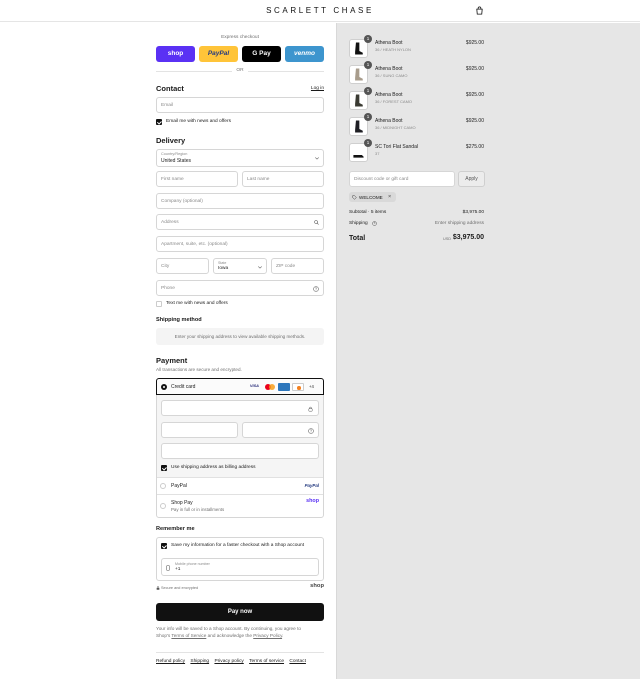  I want to click on privacy-policy-footer-link: Privacy policy, so click(228, 661).